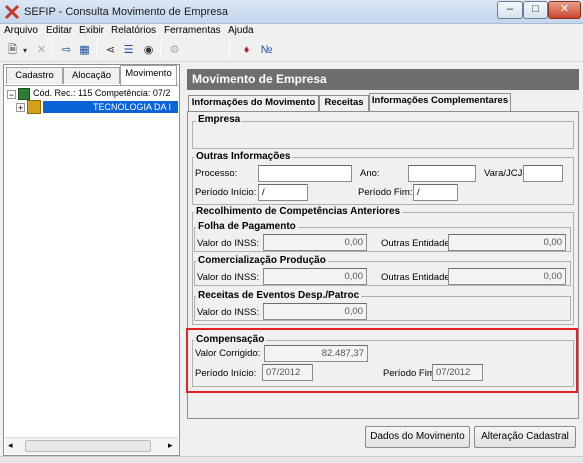  What do you see at coordinates (435, 192) in the screenshot?
I see `periodo-fim-input: /` at bounding box center [435, 192].